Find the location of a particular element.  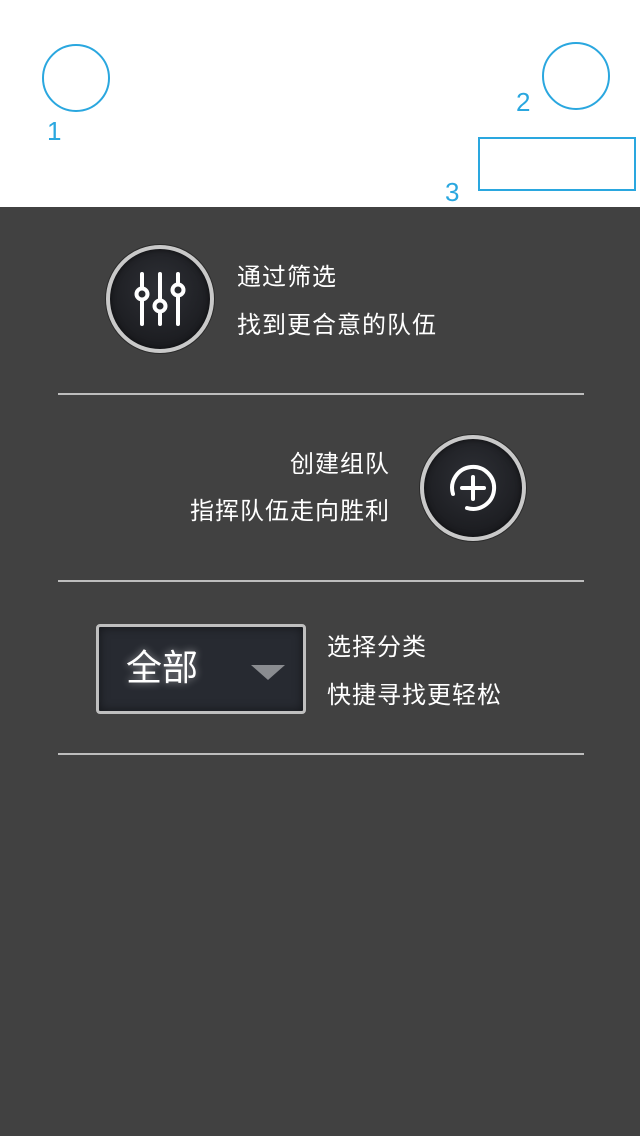

sliders-icon is located at coordinates (160, 299).